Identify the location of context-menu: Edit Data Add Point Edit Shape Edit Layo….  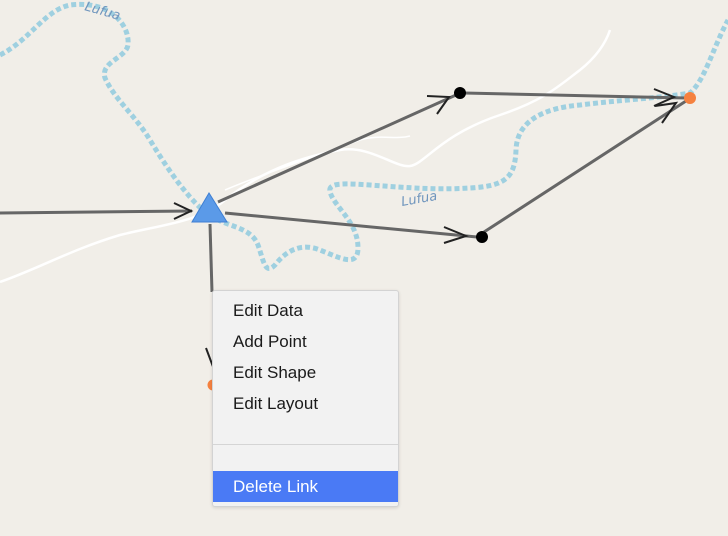
(305, 398).